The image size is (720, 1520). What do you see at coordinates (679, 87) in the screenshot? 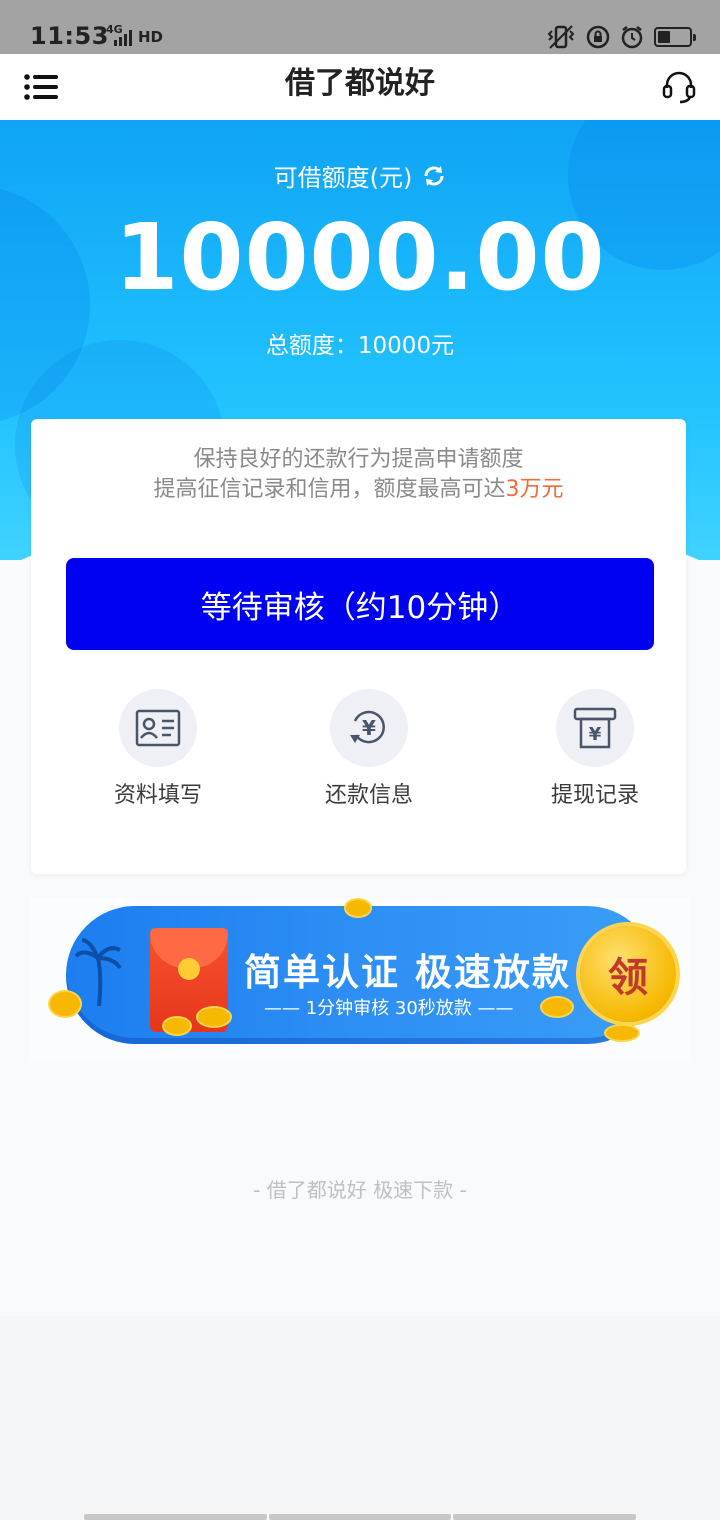
I see `customer-service-icon` at bounding box center [679, 87].